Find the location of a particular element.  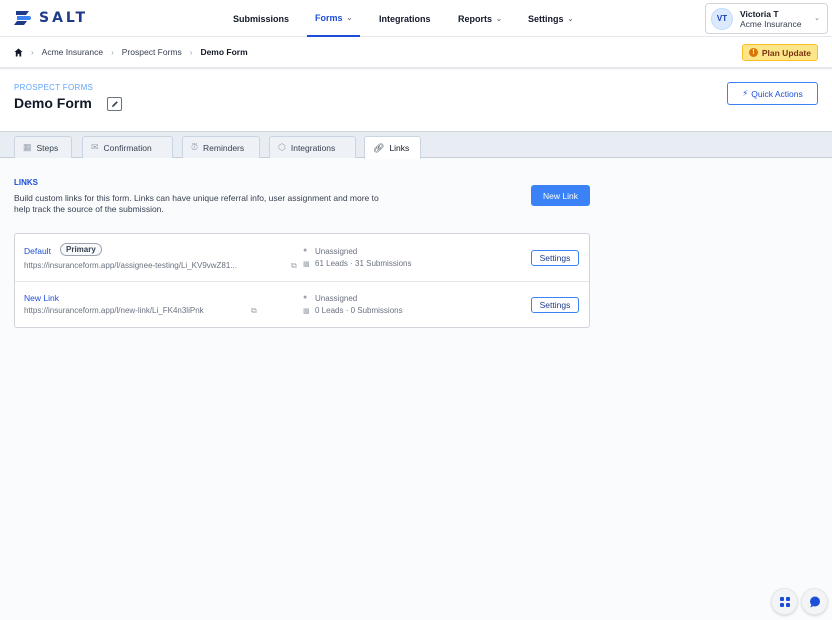

tab-label: Reminders is located at coordinates (224, 147).